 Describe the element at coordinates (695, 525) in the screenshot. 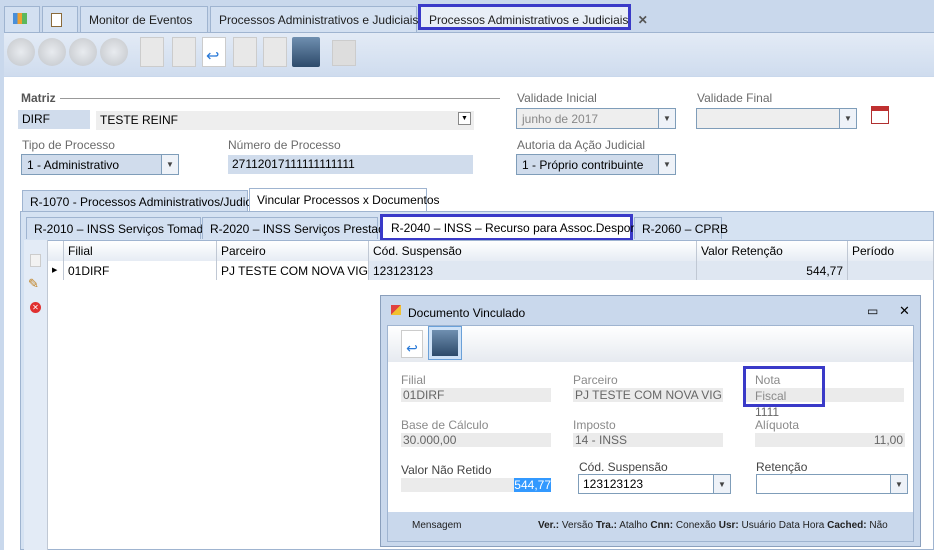

I see `status-cnn: Conexão` at that location.